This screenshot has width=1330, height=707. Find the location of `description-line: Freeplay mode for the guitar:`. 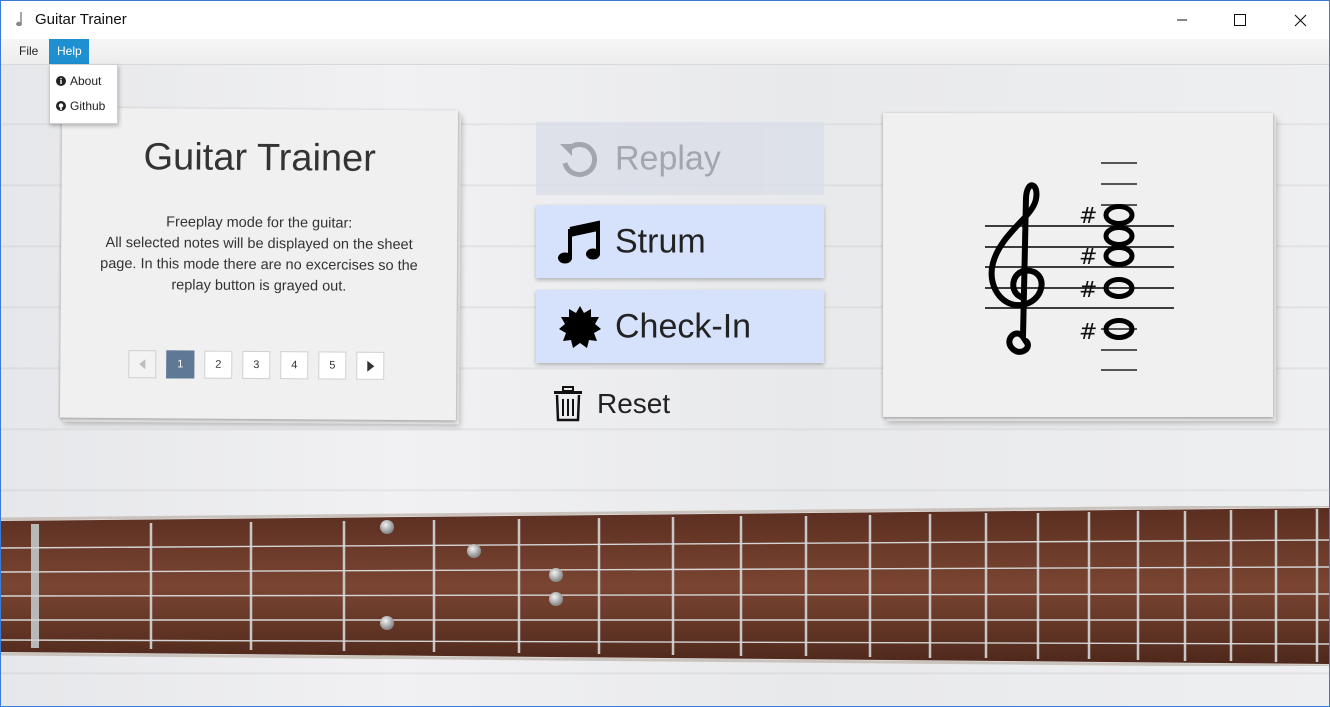

description-line: Freeplay mode for the guitar: is located at coordinates (259, 223).